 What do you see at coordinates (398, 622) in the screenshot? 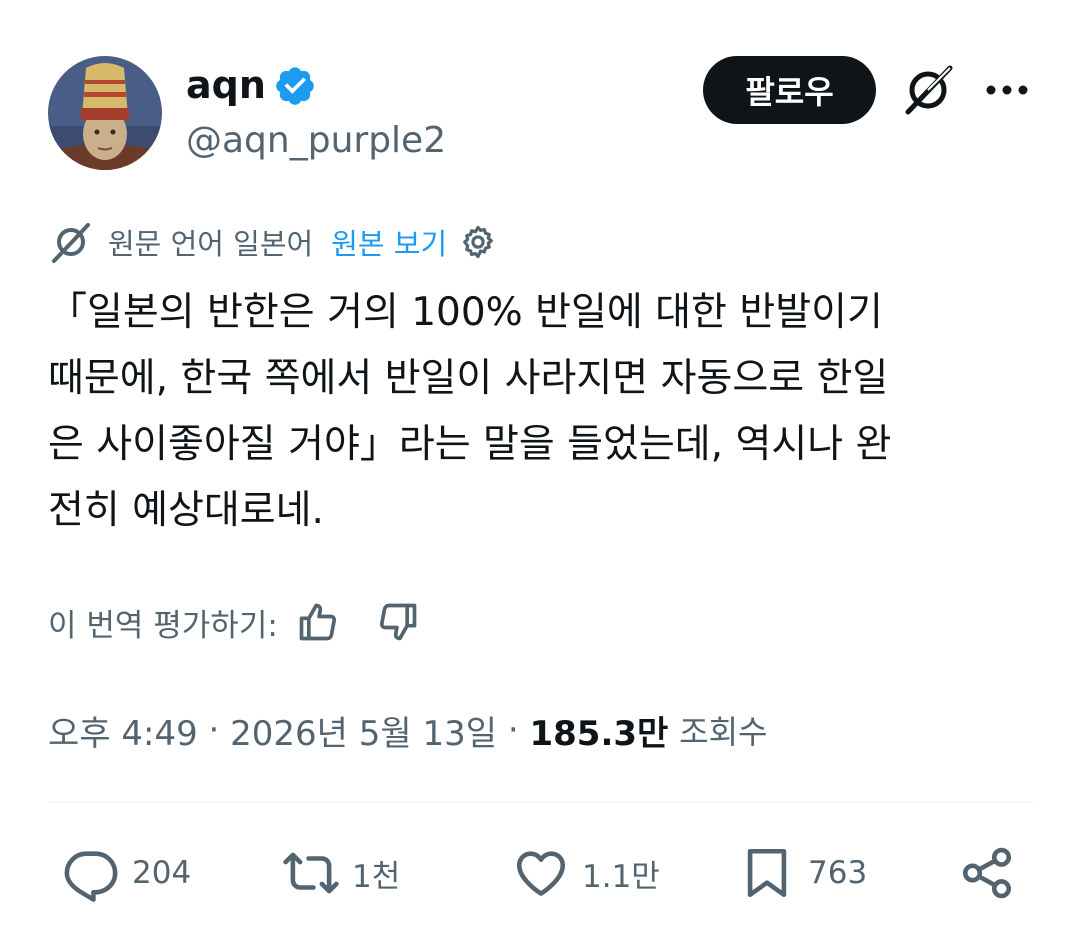
I see `thumbs-down-icon` at bounding box center [398, 622].